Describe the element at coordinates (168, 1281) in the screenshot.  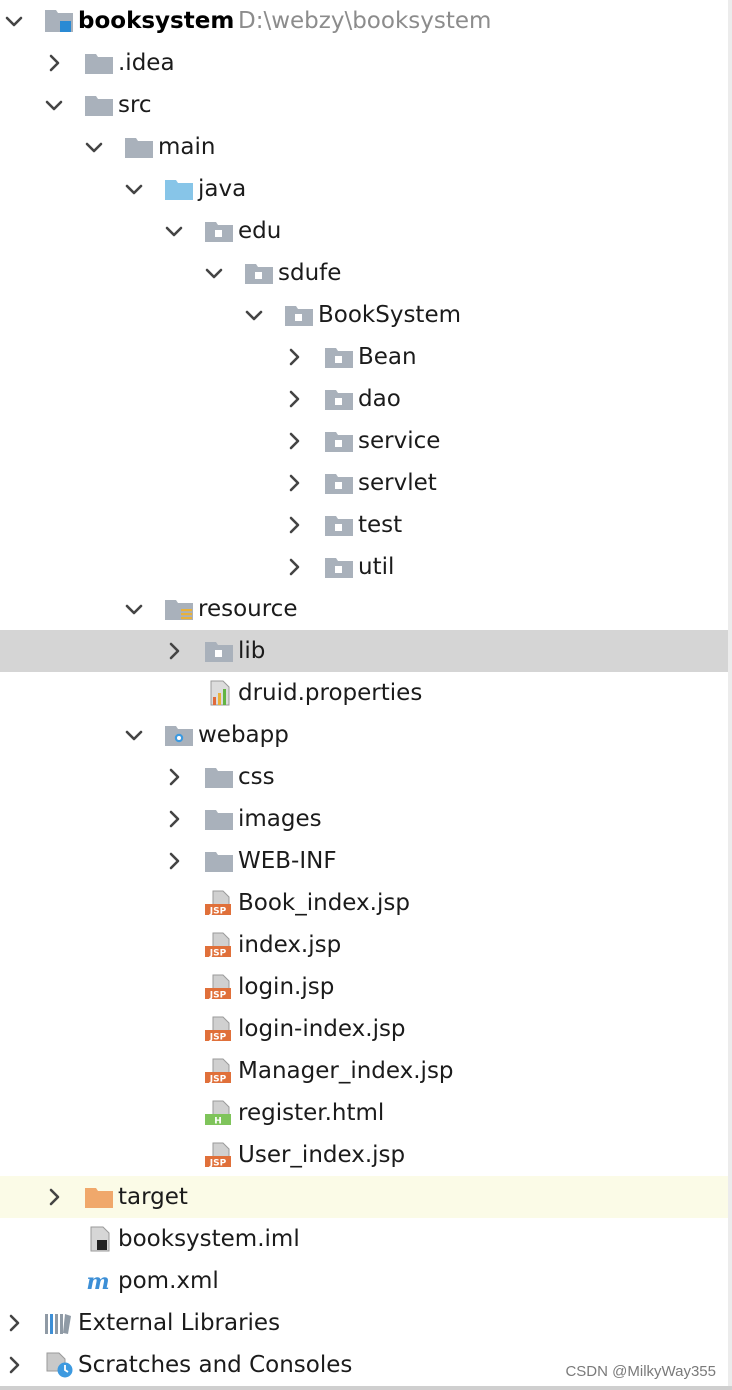
I see `tree-node-label: pom.xml` at that location.